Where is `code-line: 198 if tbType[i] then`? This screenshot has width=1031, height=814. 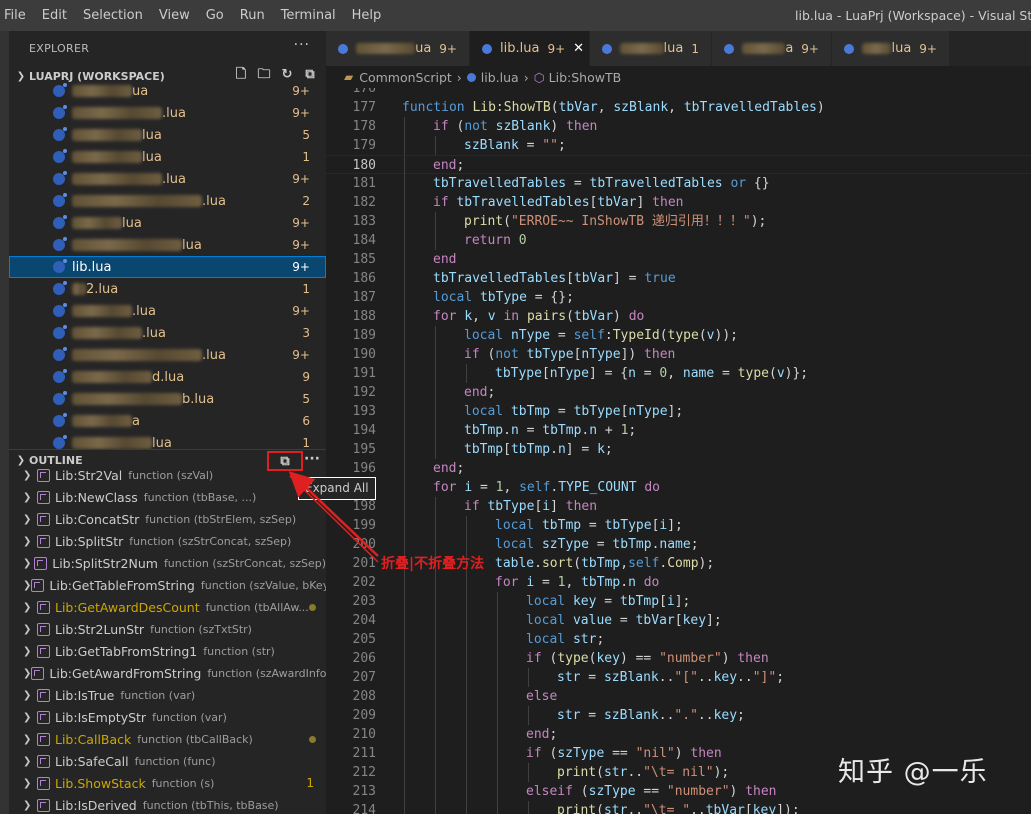 code-line: 198 if tbType[i] then is located at coordinates (678, 506).